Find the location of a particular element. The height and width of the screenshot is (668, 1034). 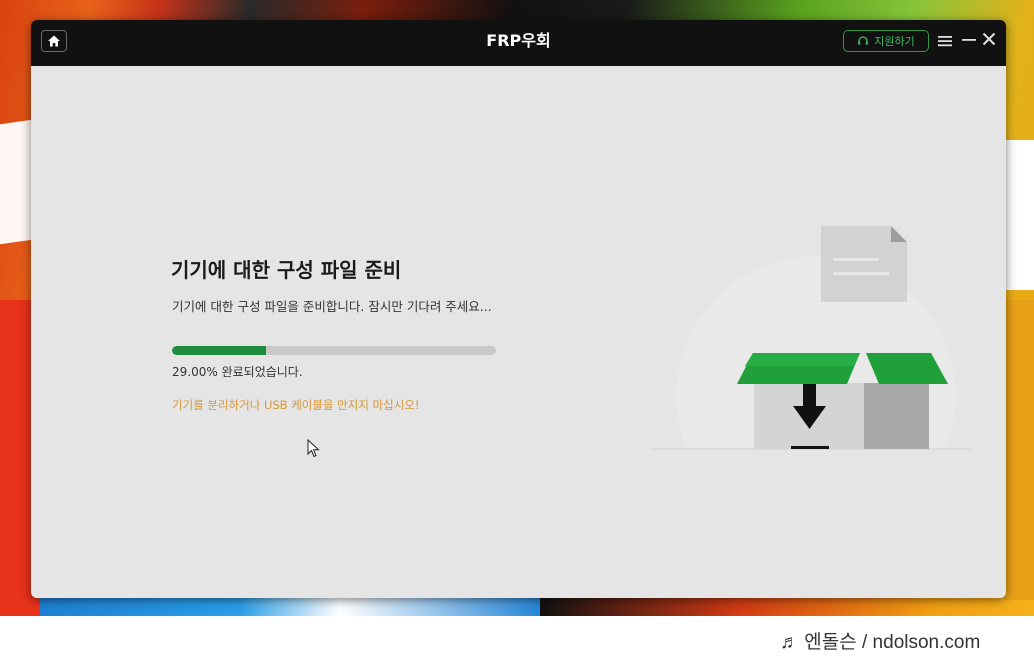

title-bar: FRP우회 지원하기 is located at coordinates (518, 43).